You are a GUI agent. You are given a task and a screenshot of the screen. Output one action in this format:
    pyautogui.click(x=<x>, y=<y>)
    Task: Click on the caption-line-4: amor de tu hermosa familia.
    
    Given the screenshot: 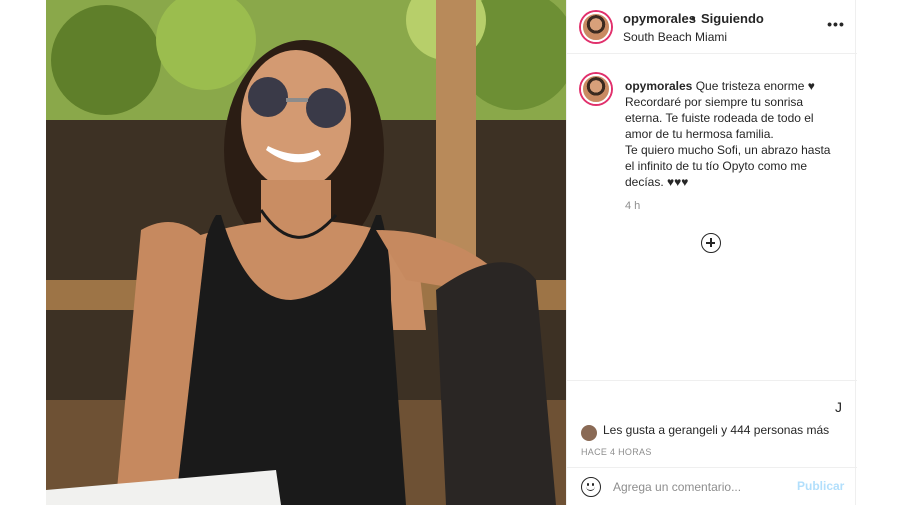 What is the action you would take?
    pyautogui.click(x=699, y=134)
    